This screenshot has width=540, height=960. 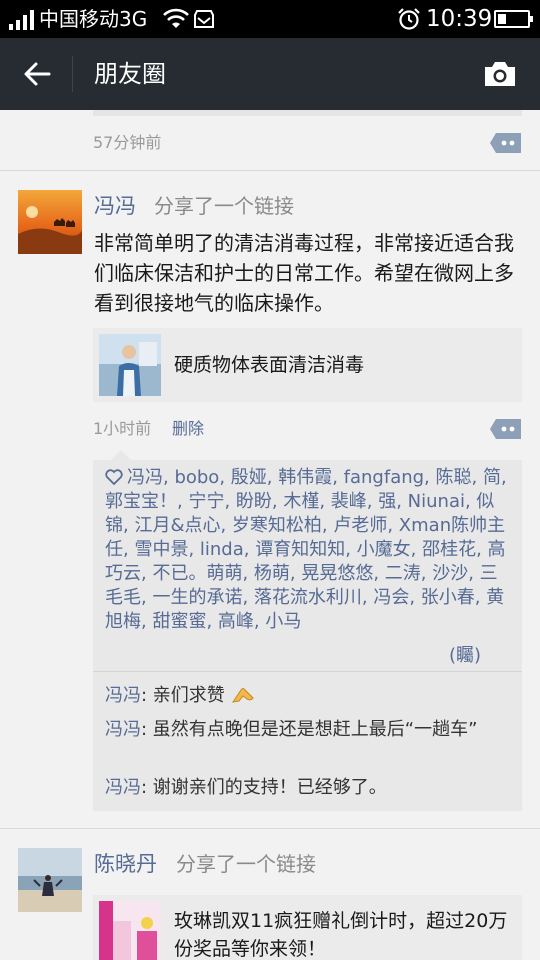 I want to click on wifi-icon, so click(x=176, y=18).